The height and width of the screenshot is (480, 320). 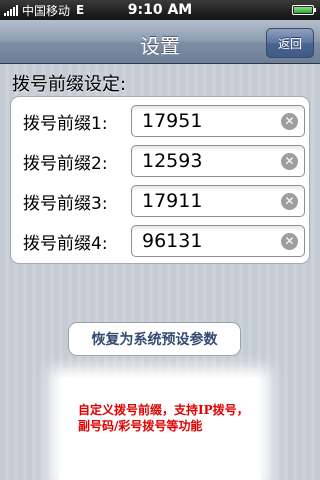 What do you see at coordinates (304, 10) in the screenshot?
I see `battery-icon` at bounding box center [304, 10].